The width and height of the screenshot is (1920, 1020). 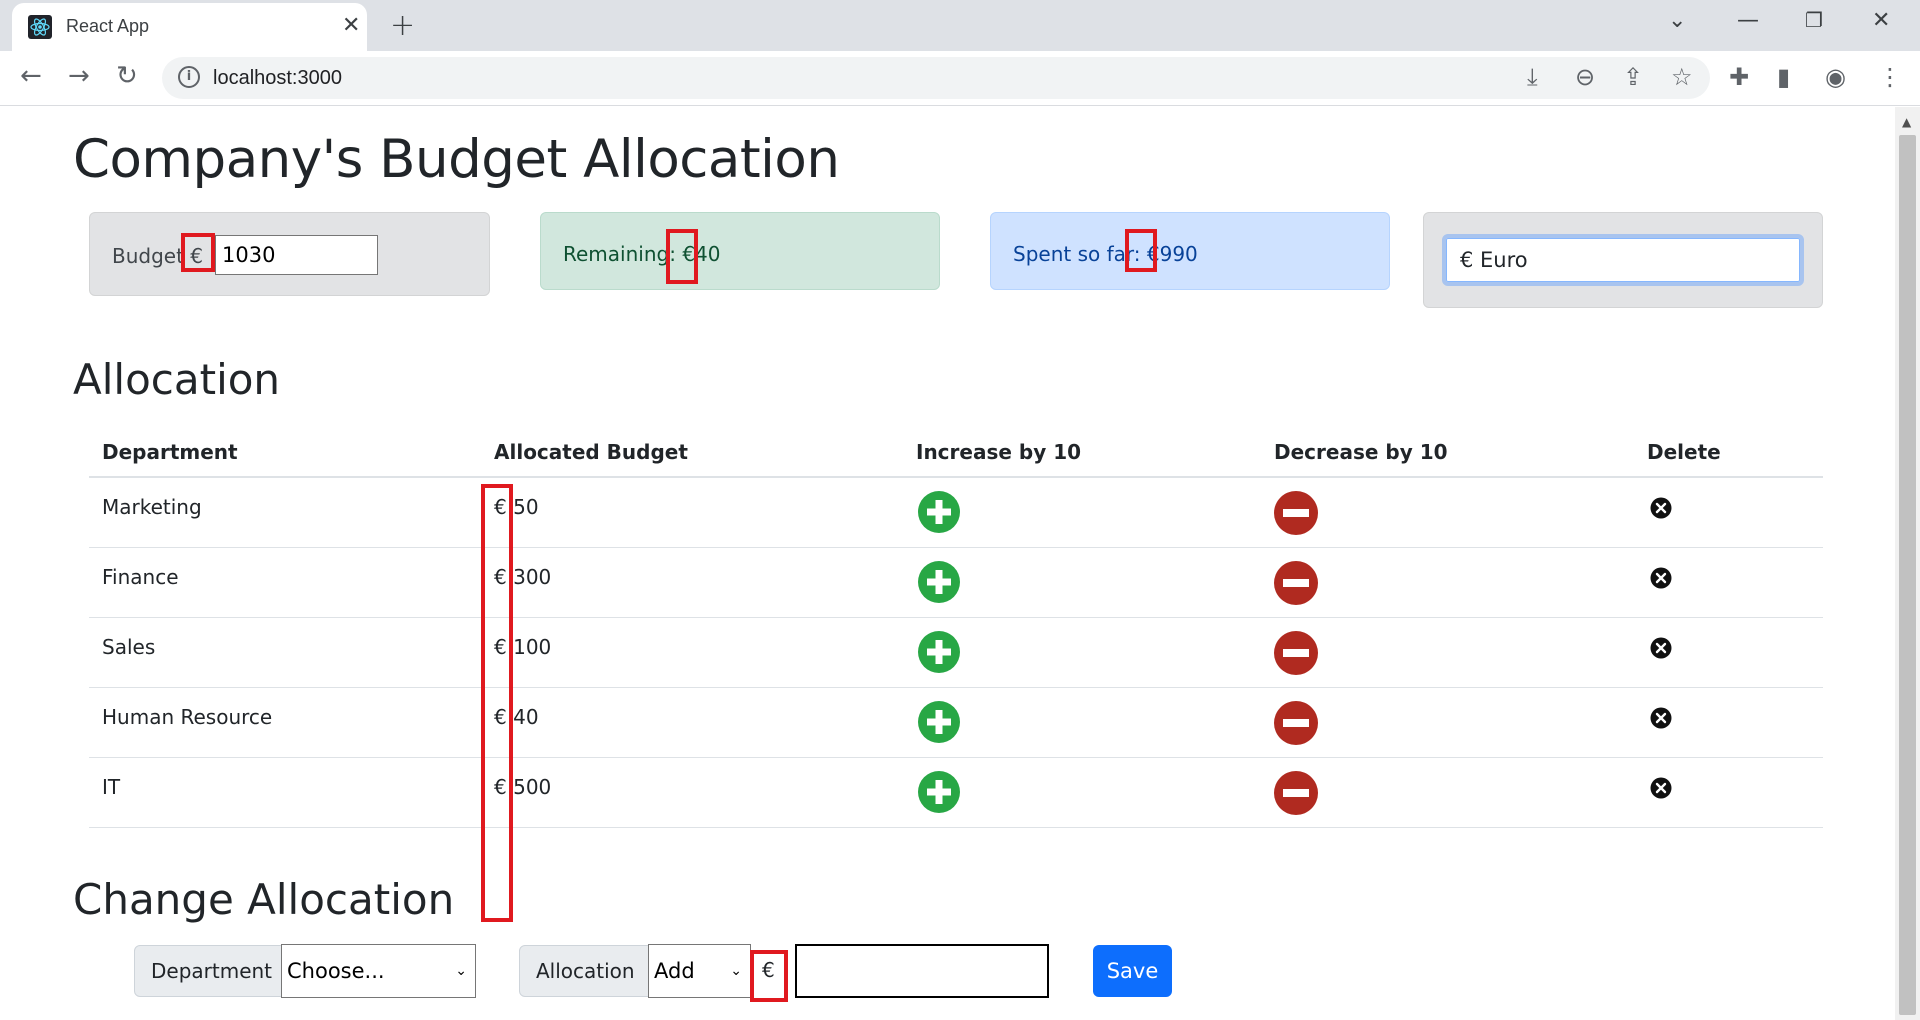 What do you see at coordinates (526, 507) in the screenshot?
I see `budget-amount: 50` at bounding box center [526, 507].